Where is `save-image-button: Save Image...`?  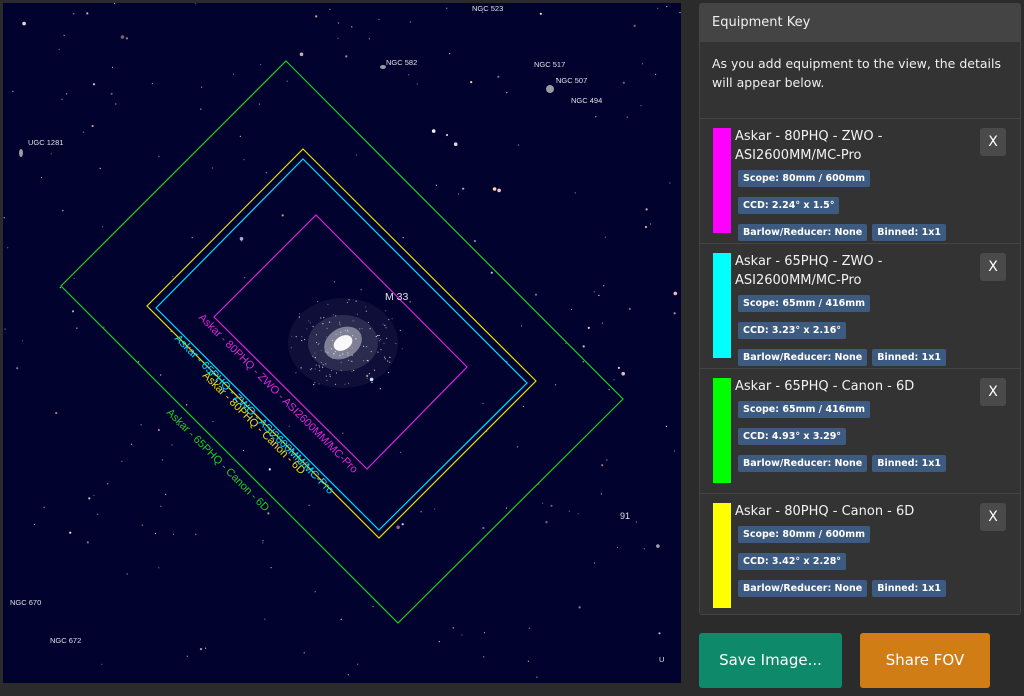 save-image-button: Save Image... is located at coordinates (770, 660).